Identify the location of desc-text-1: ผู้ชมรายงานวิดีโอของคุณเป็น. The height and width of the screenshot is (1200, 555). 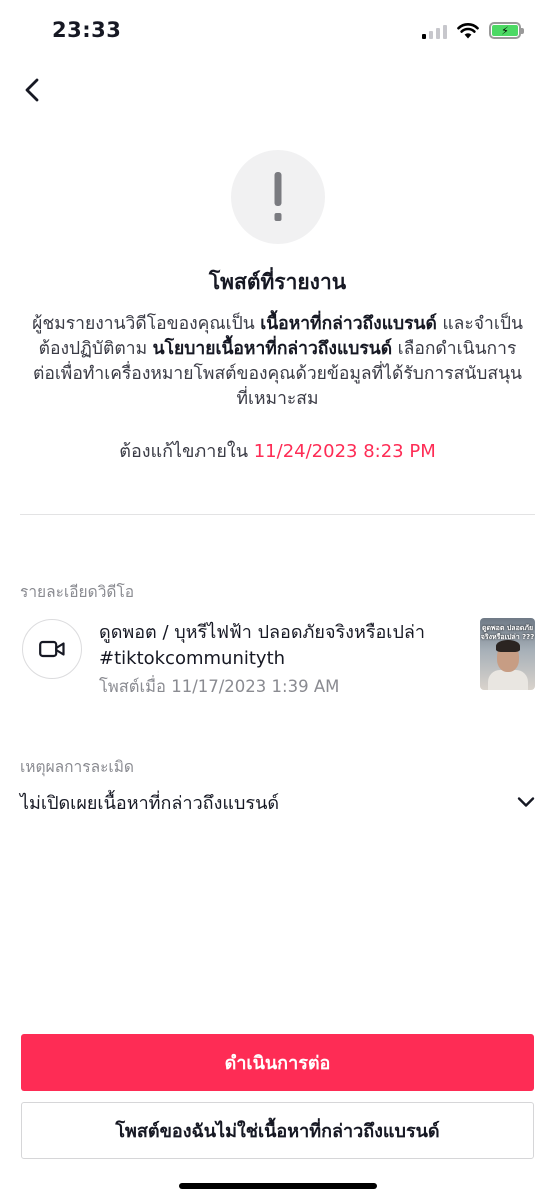
(146, 324).